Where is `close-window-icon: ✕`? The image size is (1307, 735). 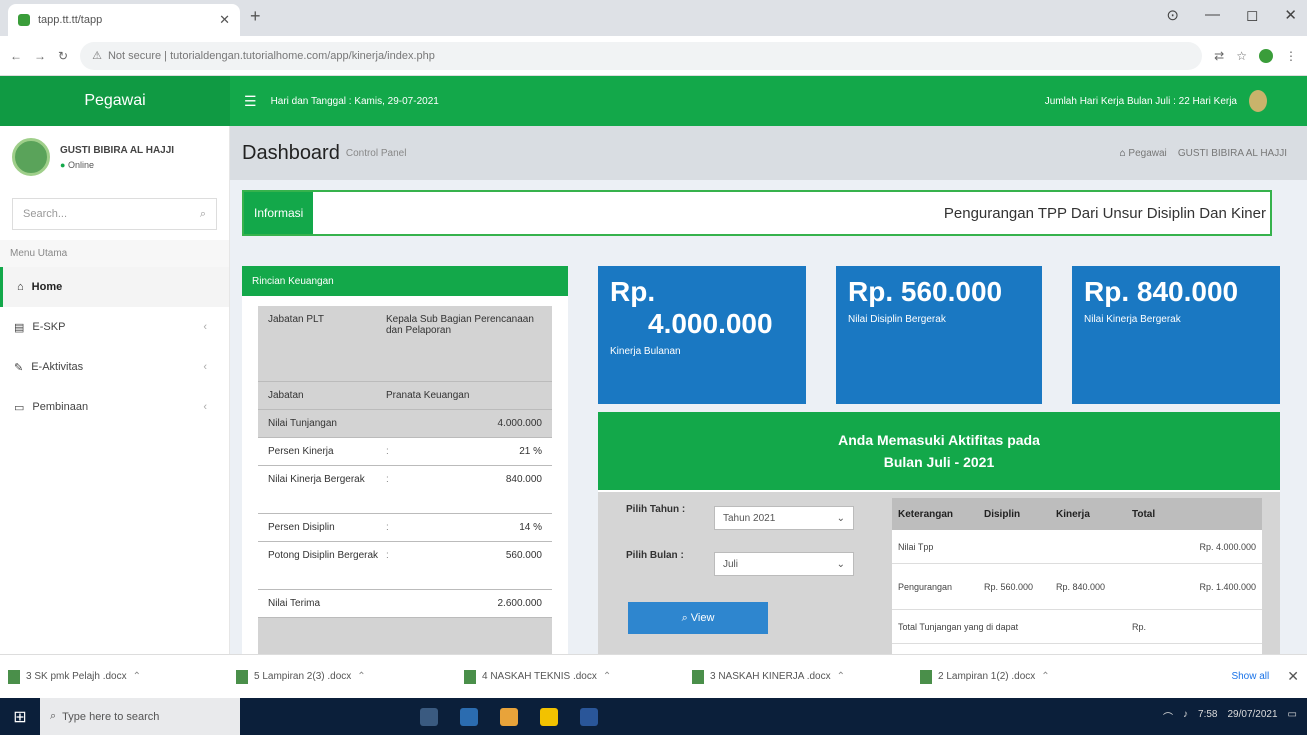 close-window-icon: ✕ is located at coordinates (1290, 15).